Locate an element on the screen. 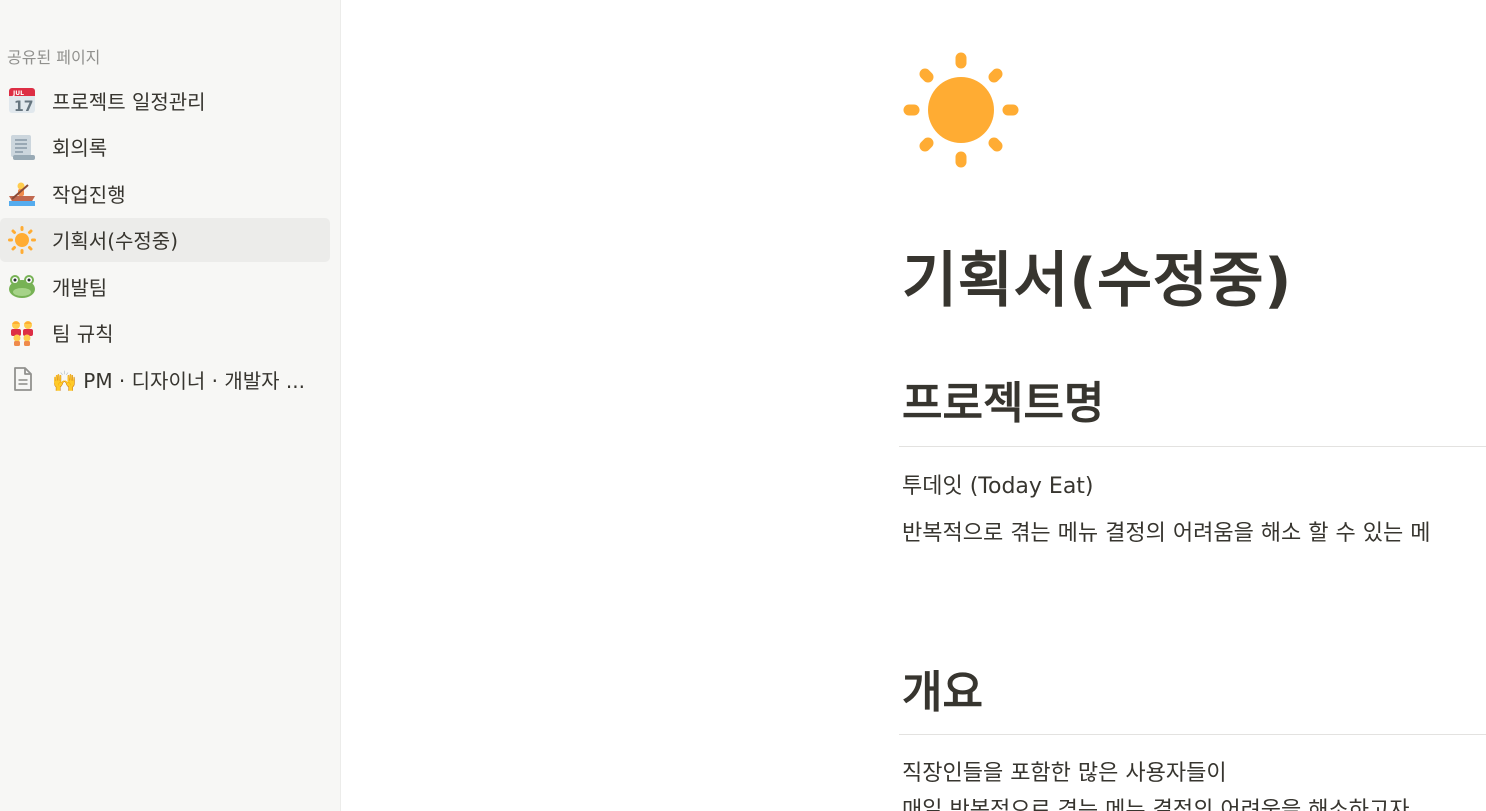  sidebar-item-planning-doc: 기획서(수정중) is located at coordinates (165, 239).